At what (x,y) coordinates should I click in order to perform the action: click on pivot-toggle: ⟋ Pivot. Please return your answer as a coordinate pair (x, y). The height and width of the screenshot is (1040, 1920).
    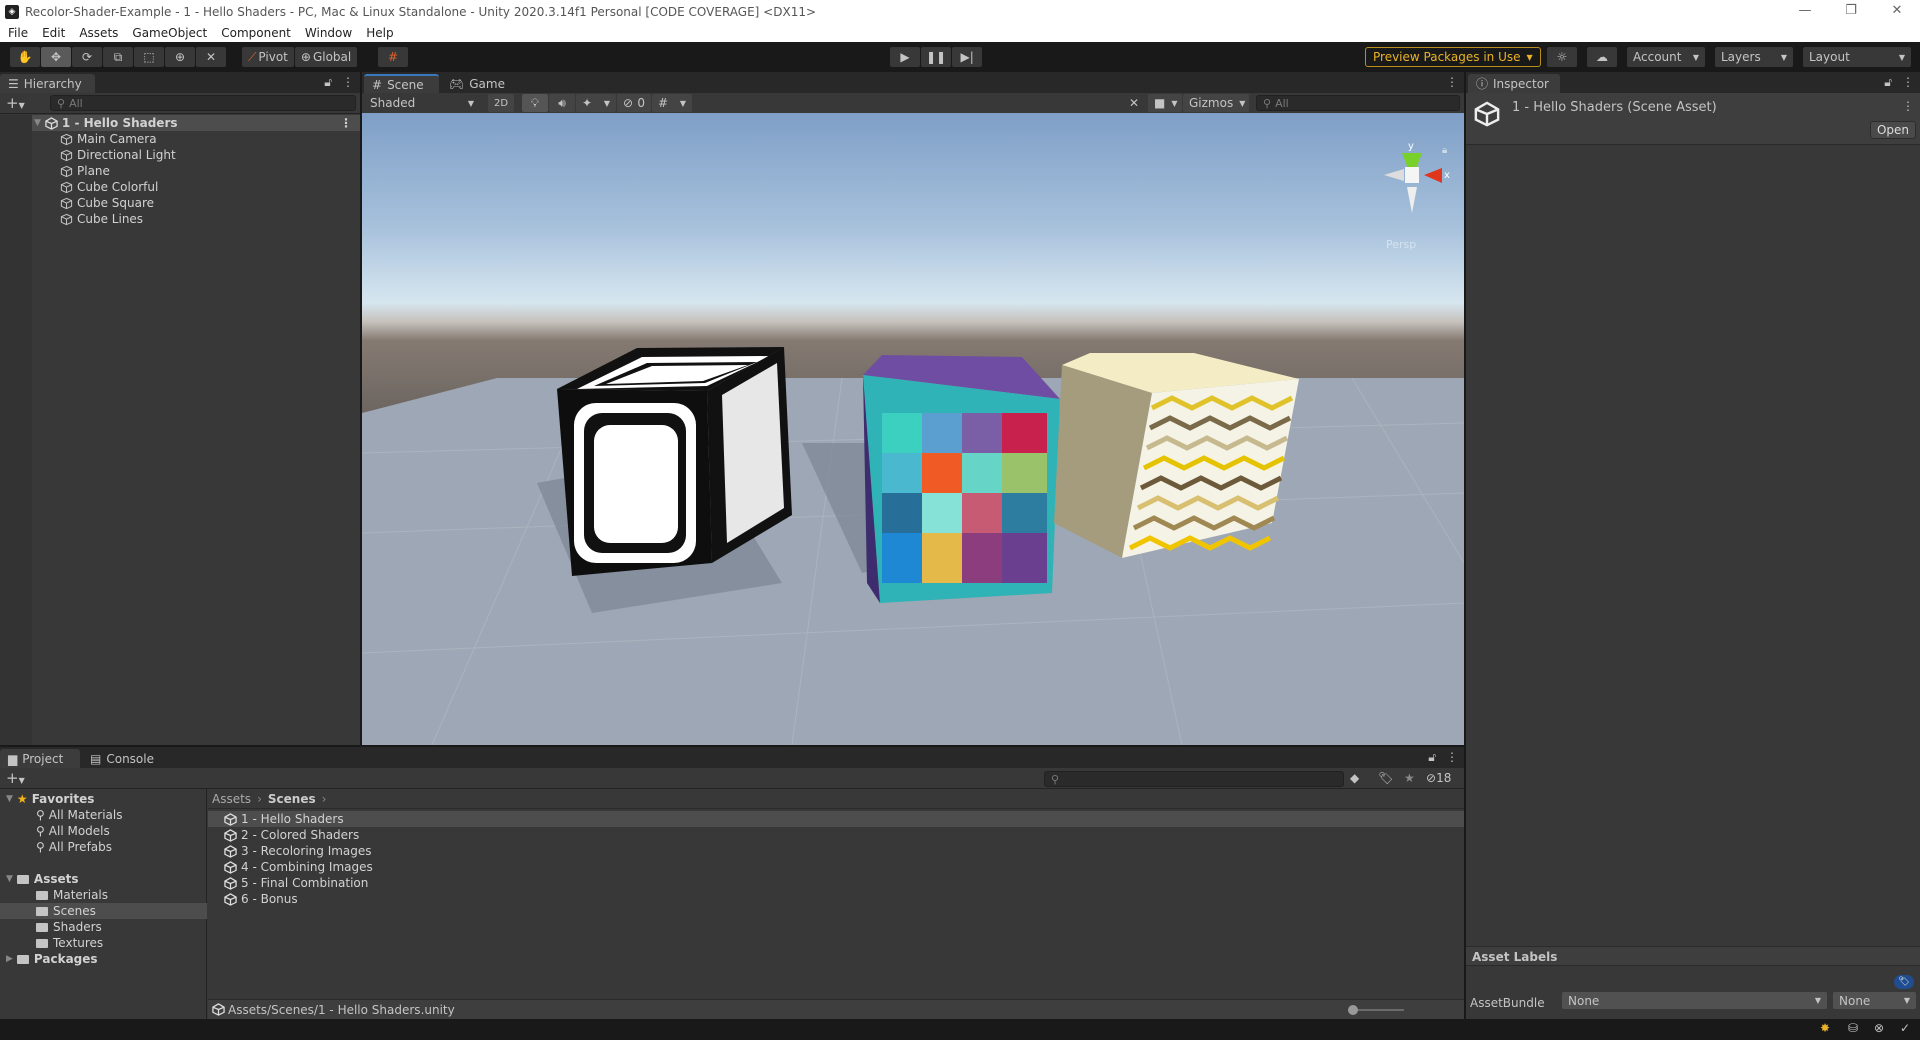
    Looking at the image, I should click on (268, 57).